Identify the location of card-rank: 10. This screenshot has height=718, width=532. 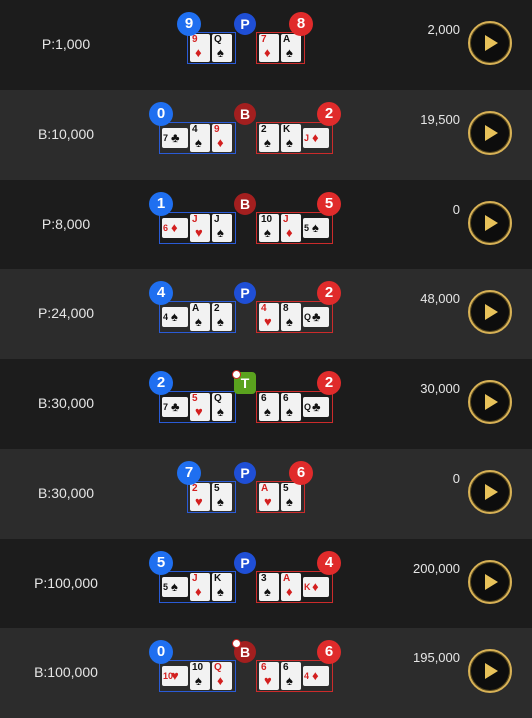
(267, 219).